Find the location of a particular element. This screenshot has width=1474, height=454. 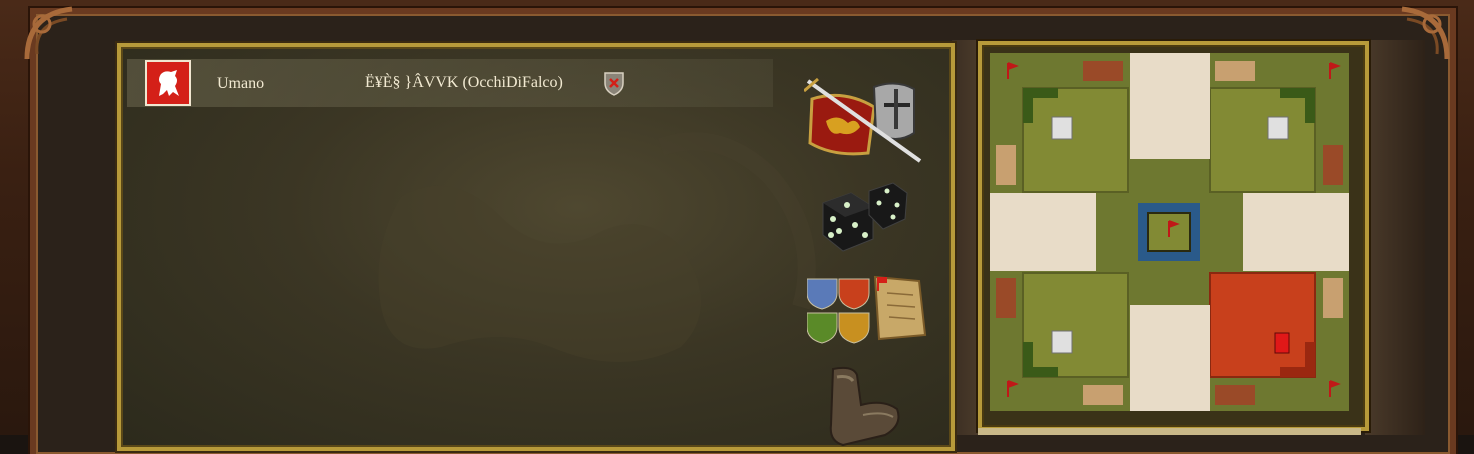

player-faction-label: Umano is located at coordinates (241, 83).